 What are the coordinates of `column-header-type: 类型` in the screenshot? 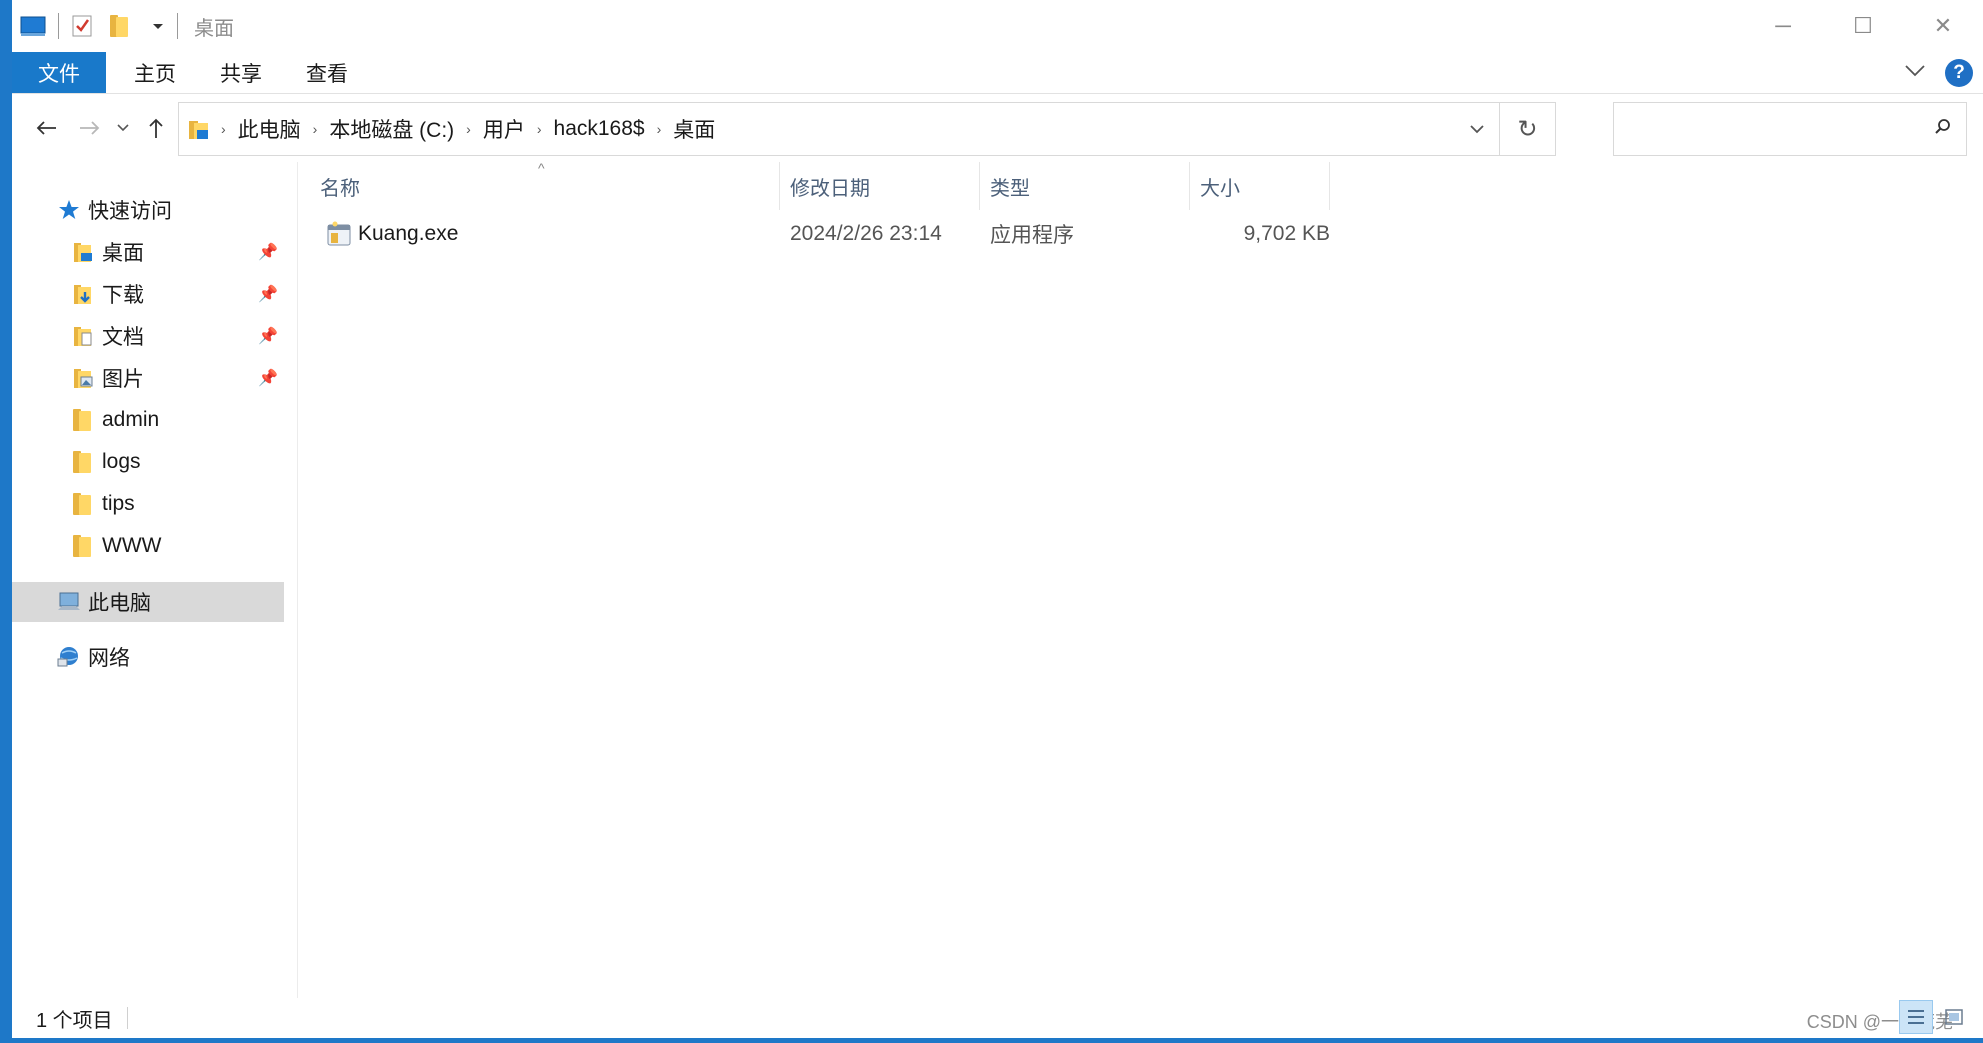 It's located at (1085, 186).